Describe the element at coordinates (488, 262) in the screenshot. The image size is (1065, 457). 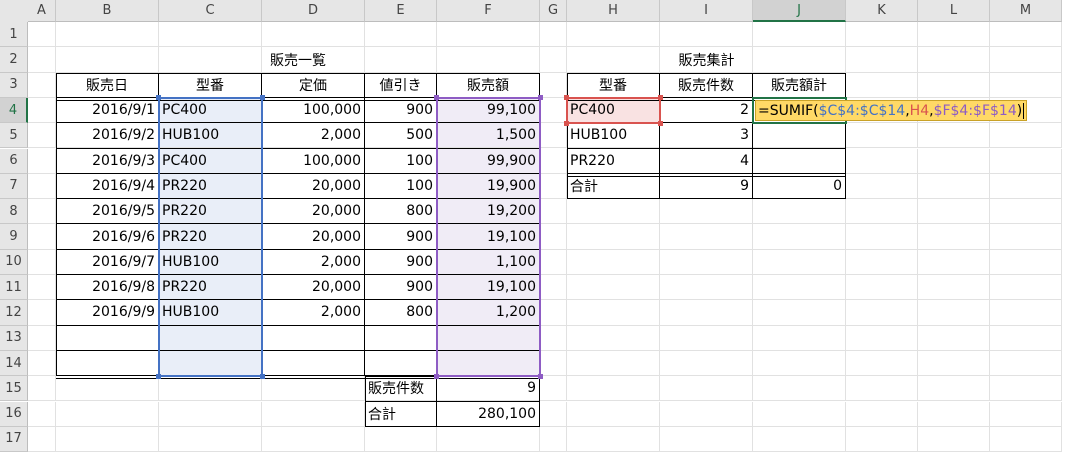
I see `table1-data-cell: 1,100` at that location.